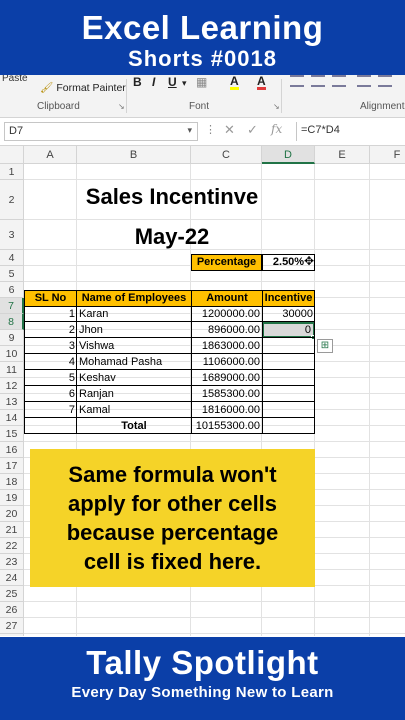  What do you see at coordinates (226, 330) in the screenshot?
I see `amount-cell: 896000.00` at bounding box center [226, 330].